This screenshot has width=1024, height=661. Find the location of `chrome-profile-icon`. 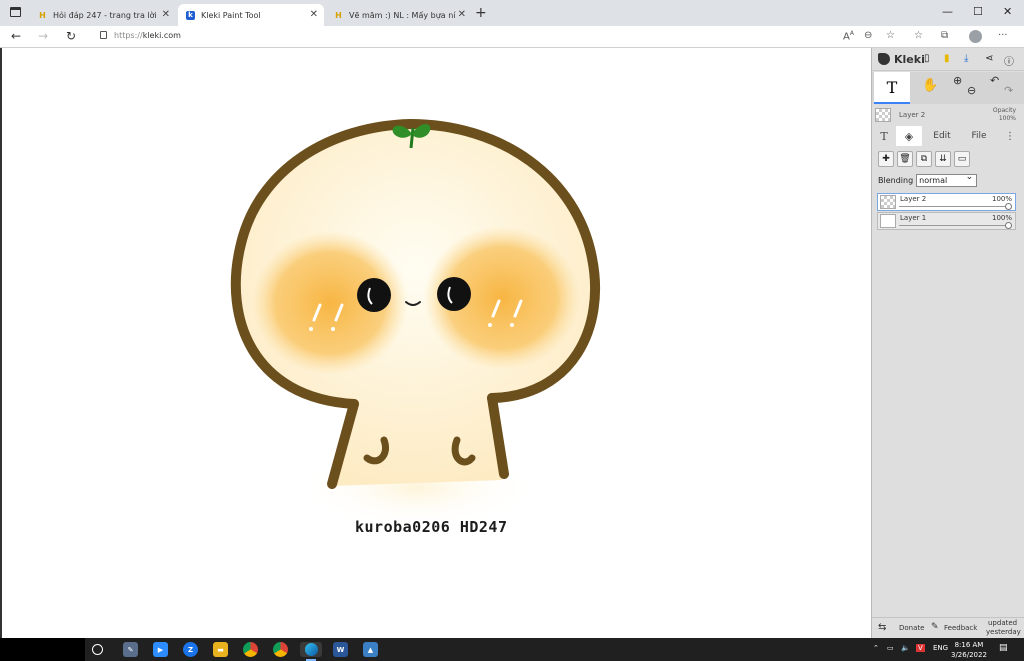

chrome-profile-icon is located at coordinates (280, 649).